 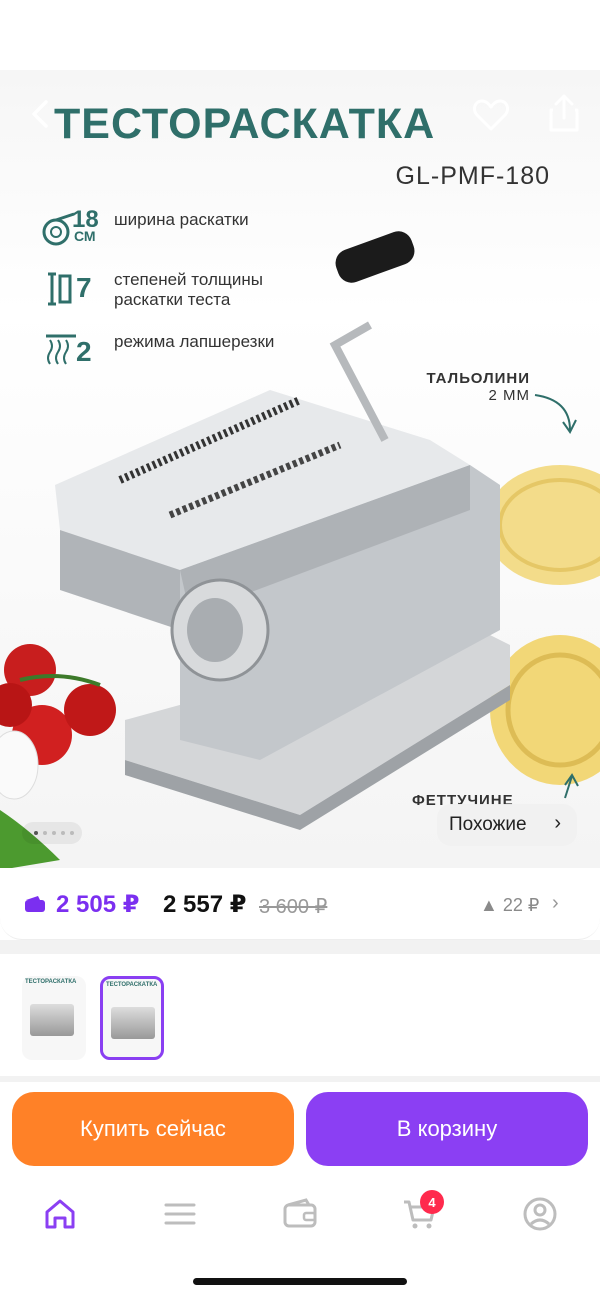 What do you see at coordinates (472, 176) in the screenshot?
I see `product-model: GL-PMF-180` at bounding box center [472, 176].